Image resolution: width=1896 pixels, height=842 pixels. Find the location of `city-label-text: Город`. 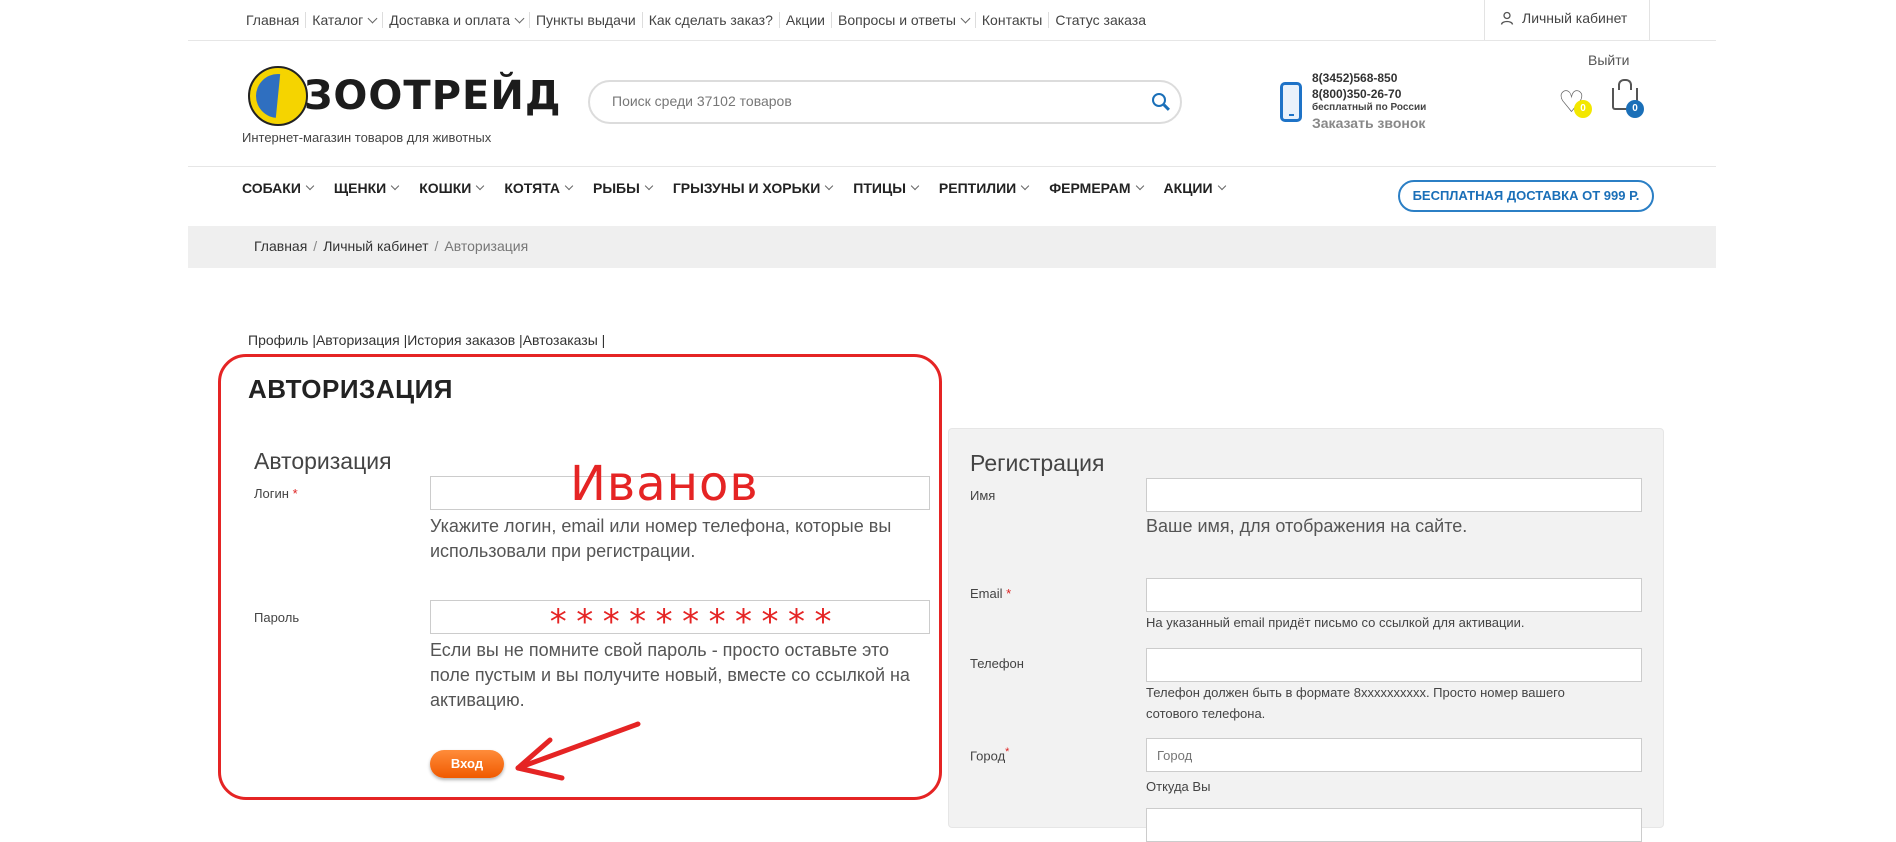

city-label-text: Город is located at coordinates (988, 756).